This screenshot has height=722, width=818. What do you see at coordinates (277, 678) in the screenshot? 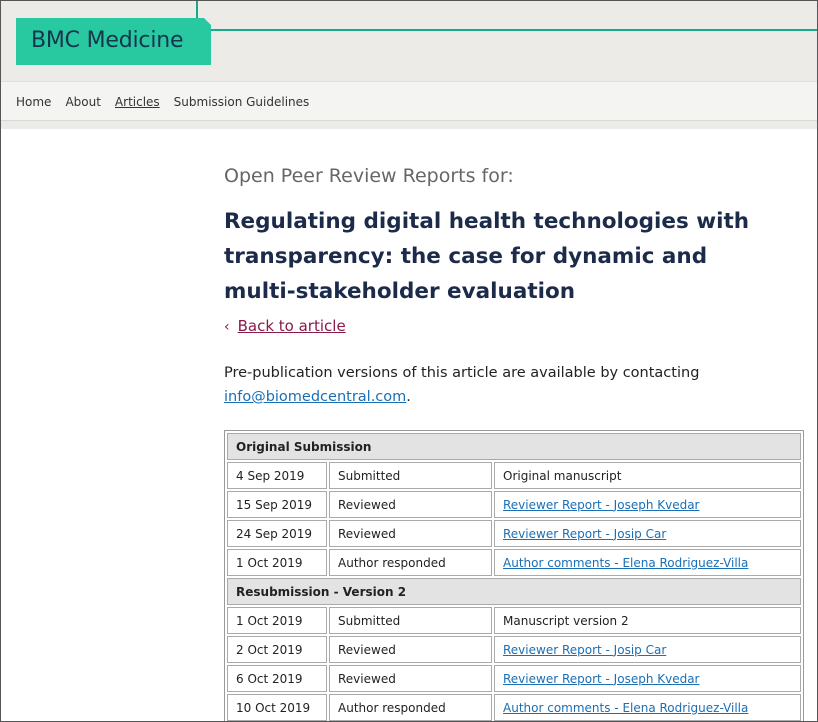
I see `row-date: 6 Oct 2019` at bounding box center [277, 678].